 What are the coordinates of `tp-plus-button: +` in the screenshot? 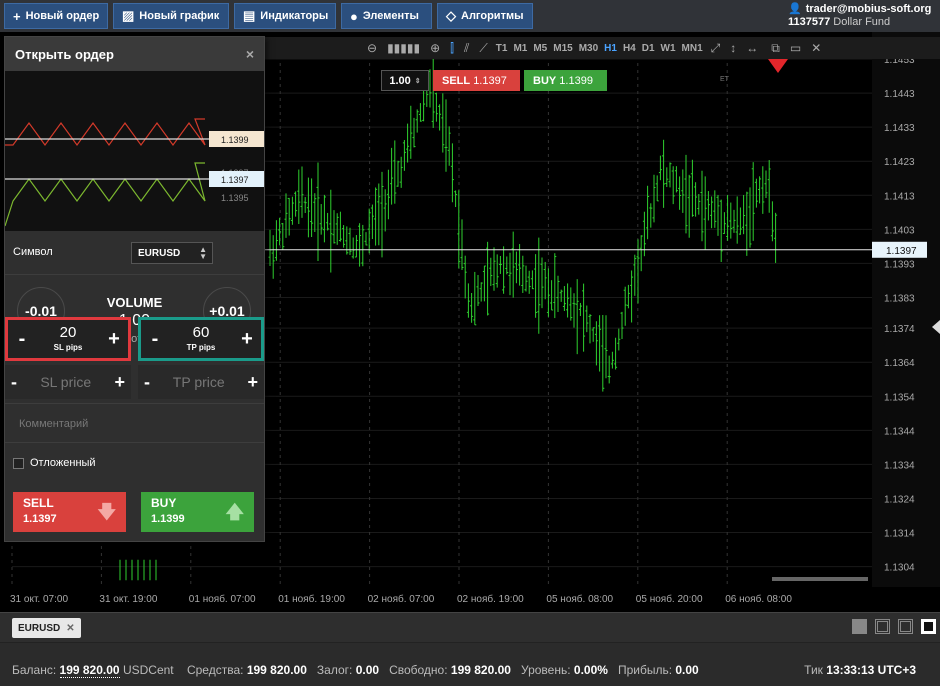 It's located at (247, 339).